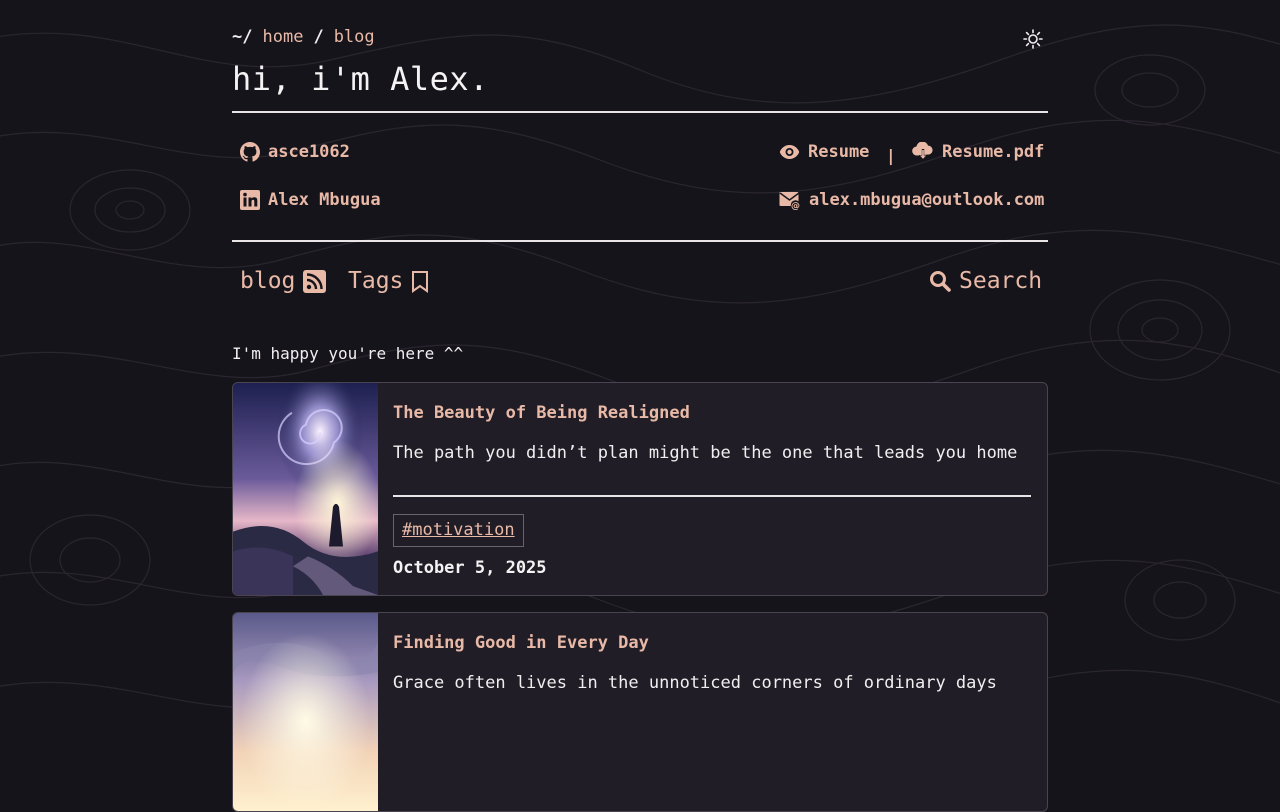 The height and width of the screenshot is (812, 1280). Describe the element at coordinates (1001, 281) in the screenshot. I see `nav-search-label: Search` at that location.